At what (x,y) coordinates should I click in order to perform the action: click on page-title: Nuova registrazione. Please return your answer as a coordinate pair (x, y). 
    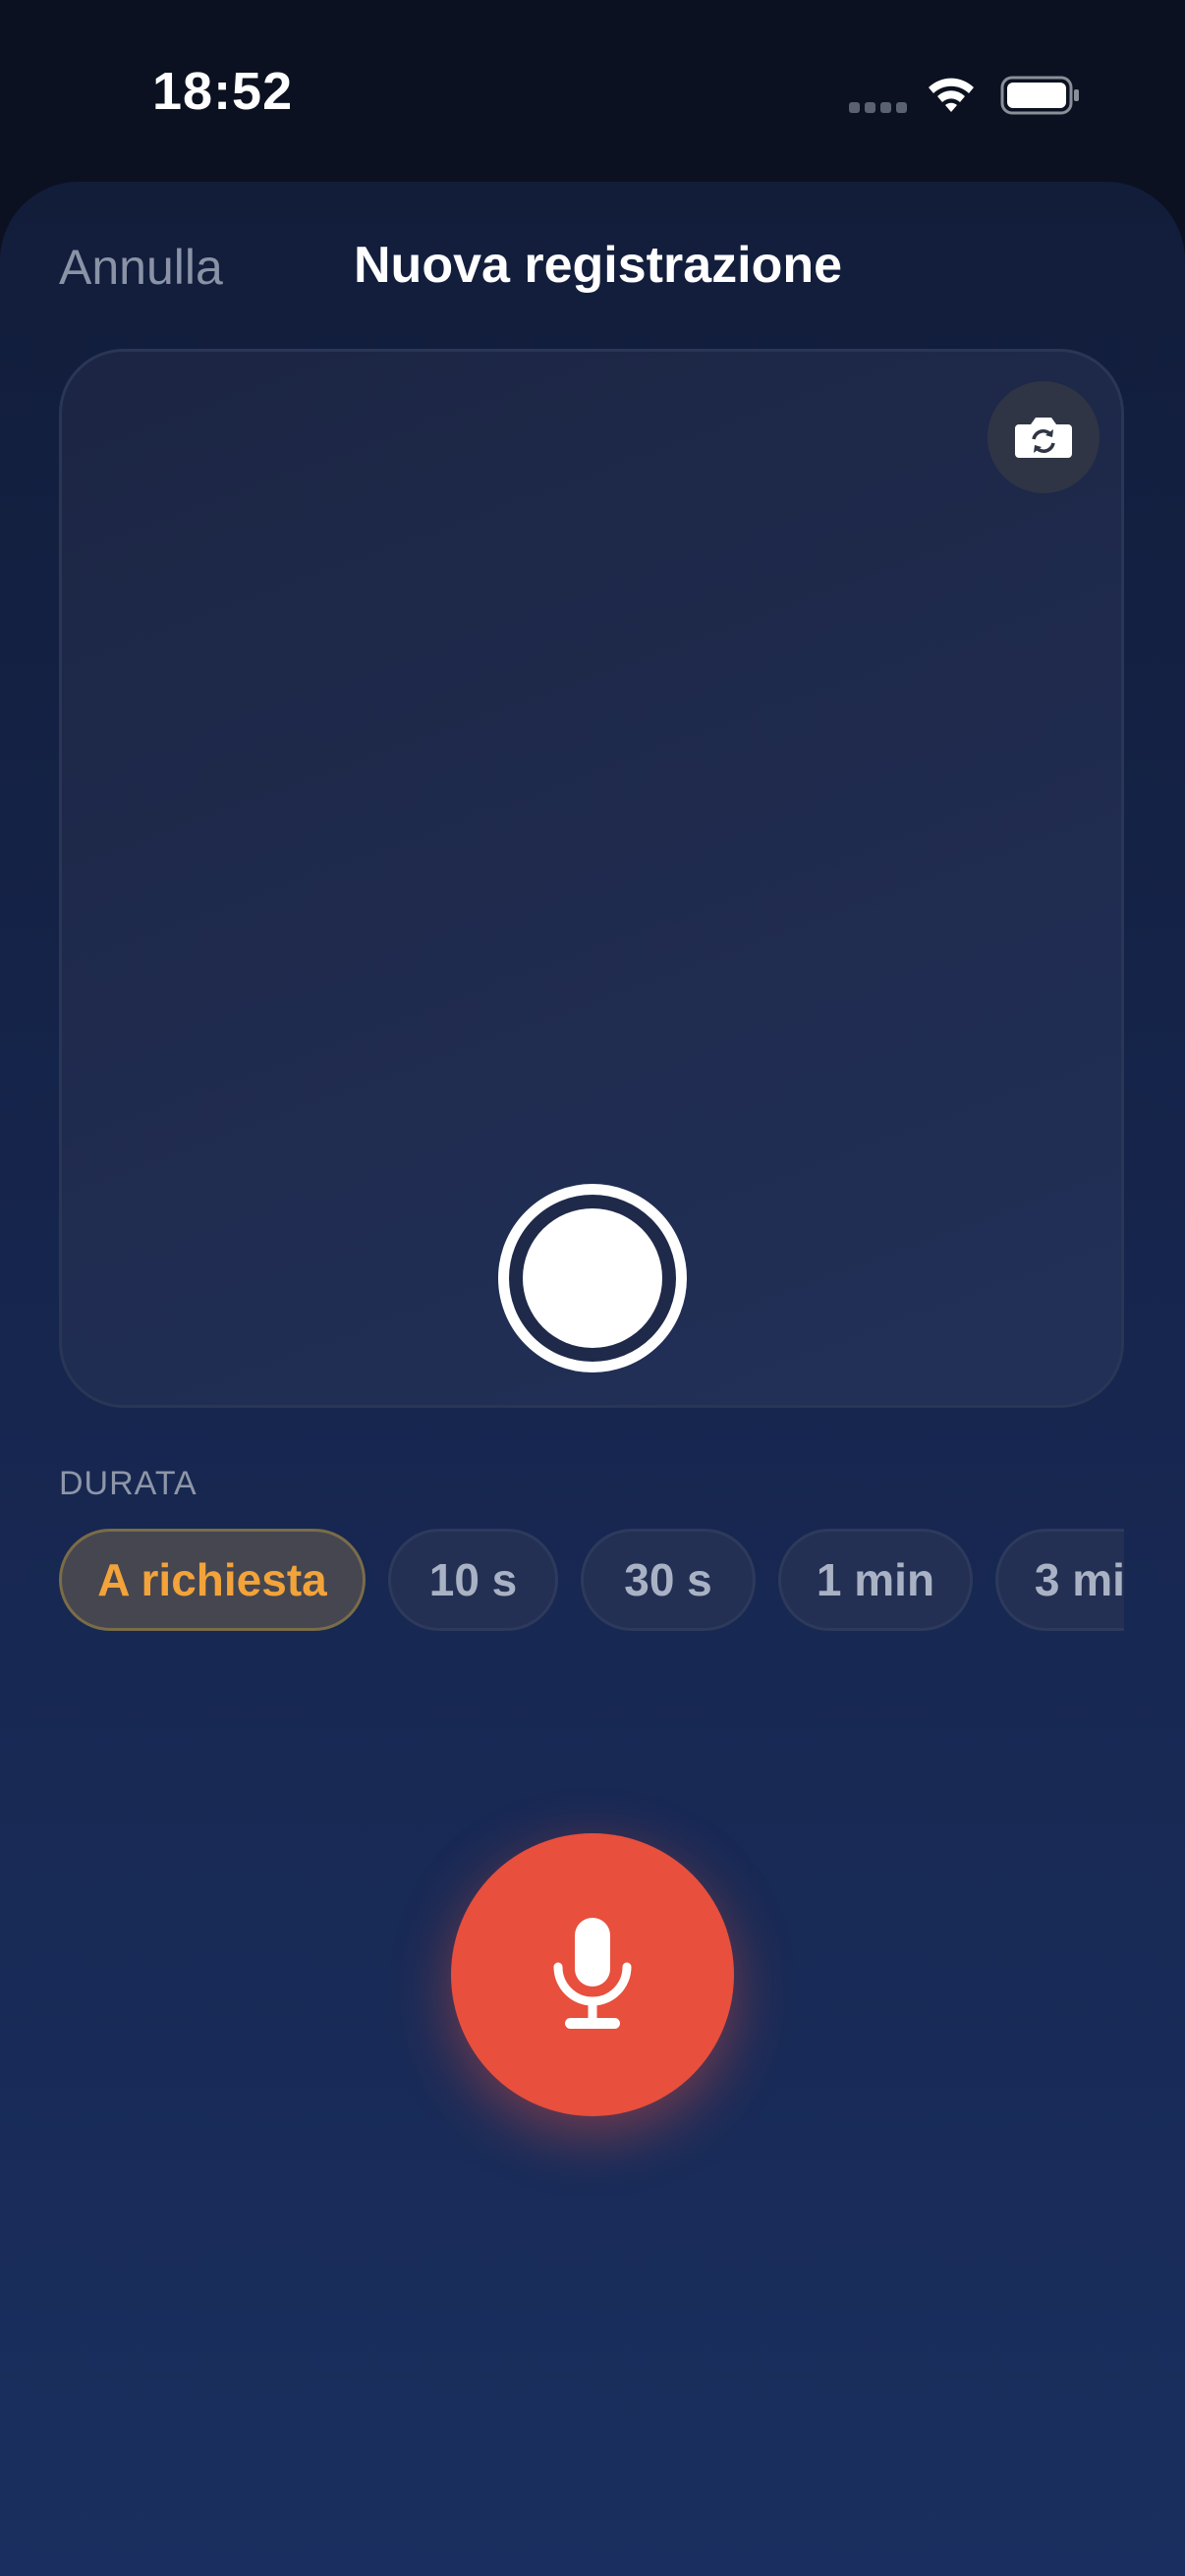
    Looking at the image, I should click on (598, 265).